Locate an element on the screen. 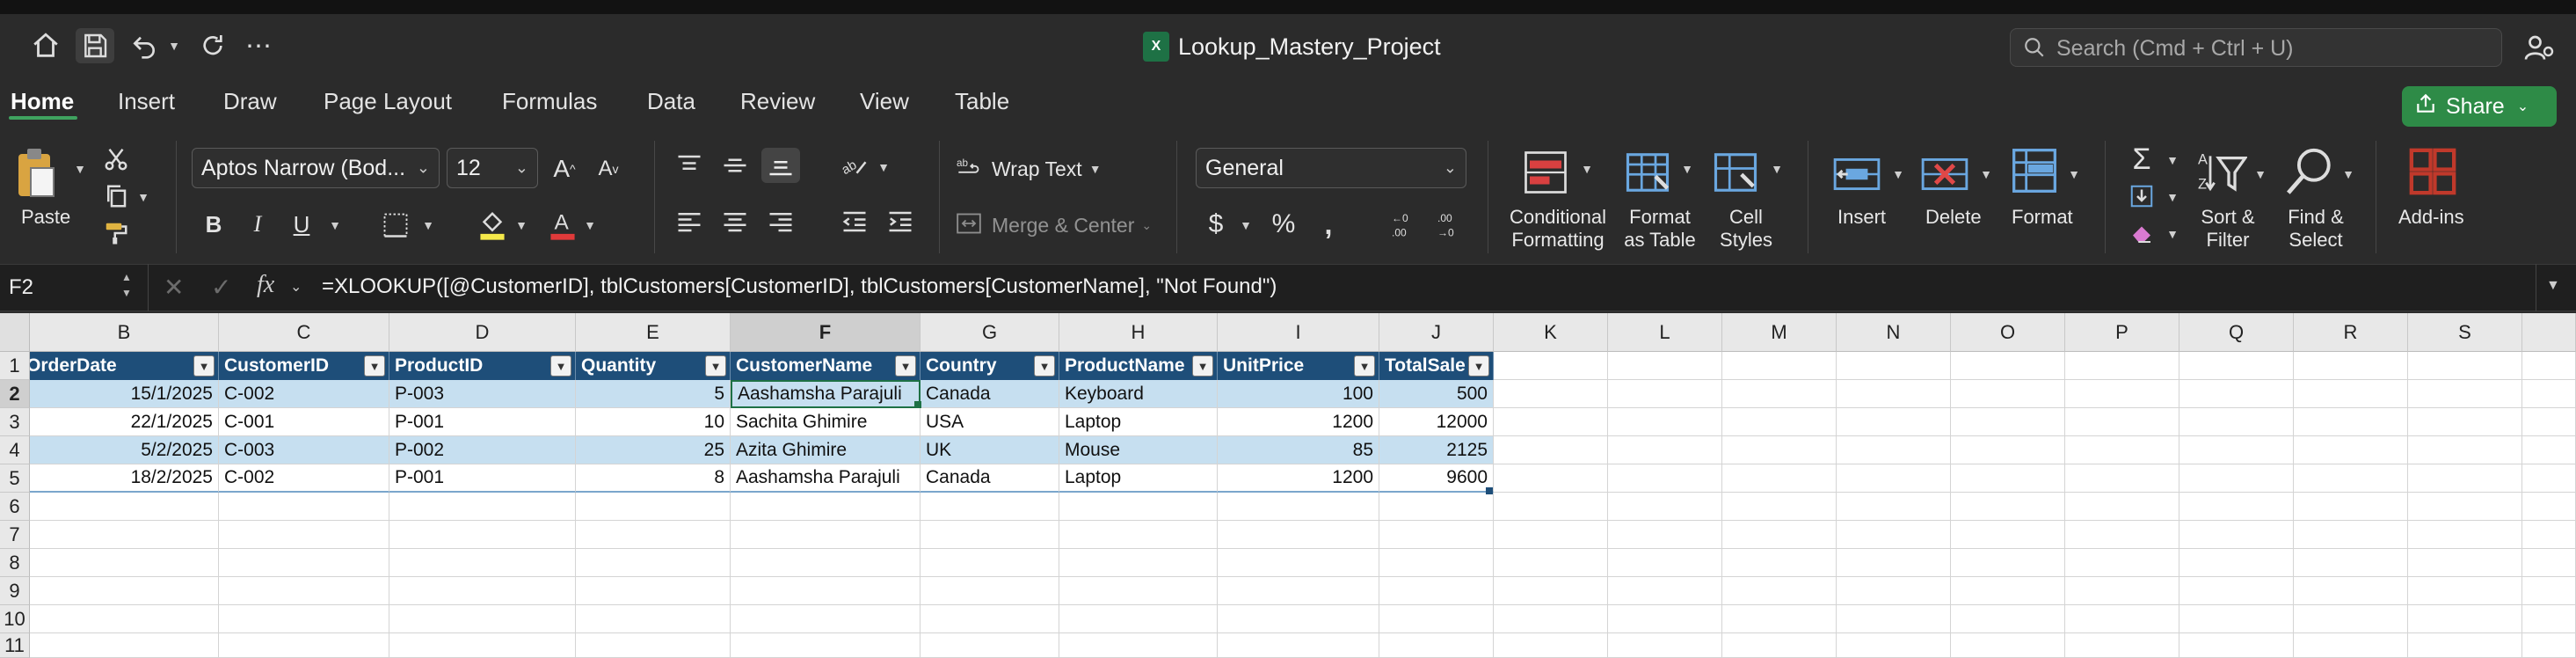 The width and height of the screenshot is (2576, 658). find-select-icon is located at coordinates (2309, 171).